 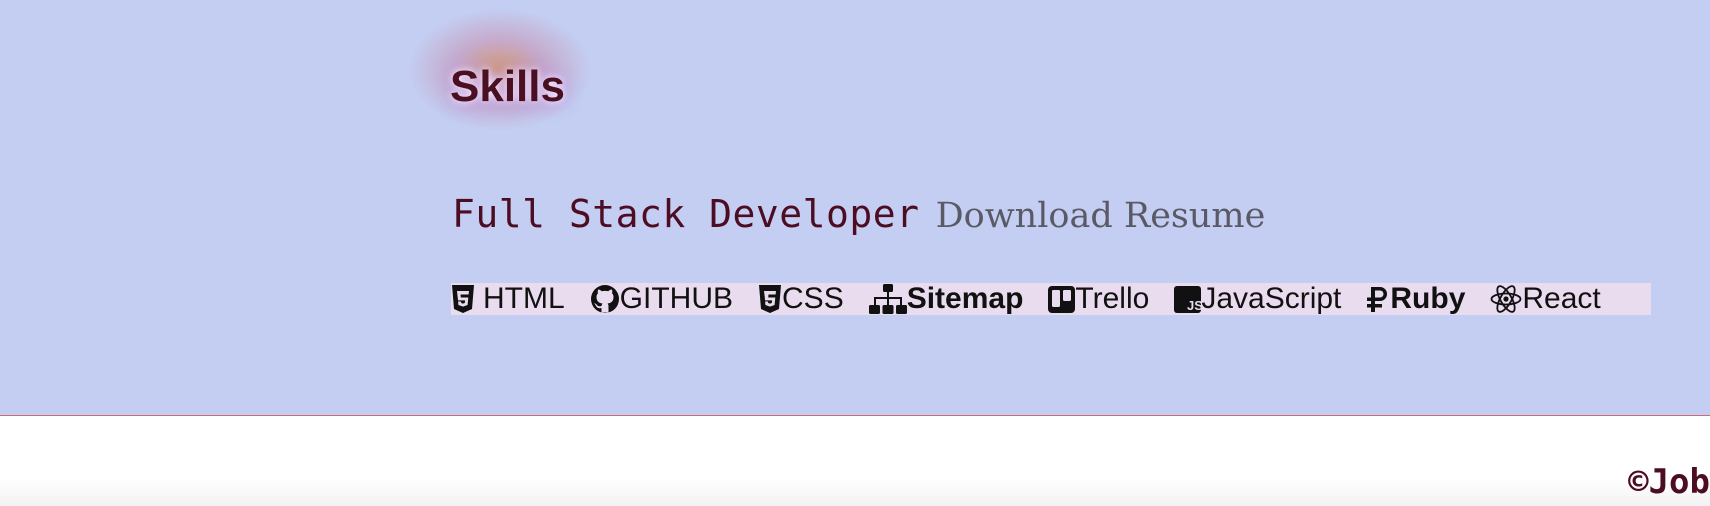 What do you see at coordinates (770, 299) in the screenshot?
I see `css3-icon` at bounding box center [770, 299].